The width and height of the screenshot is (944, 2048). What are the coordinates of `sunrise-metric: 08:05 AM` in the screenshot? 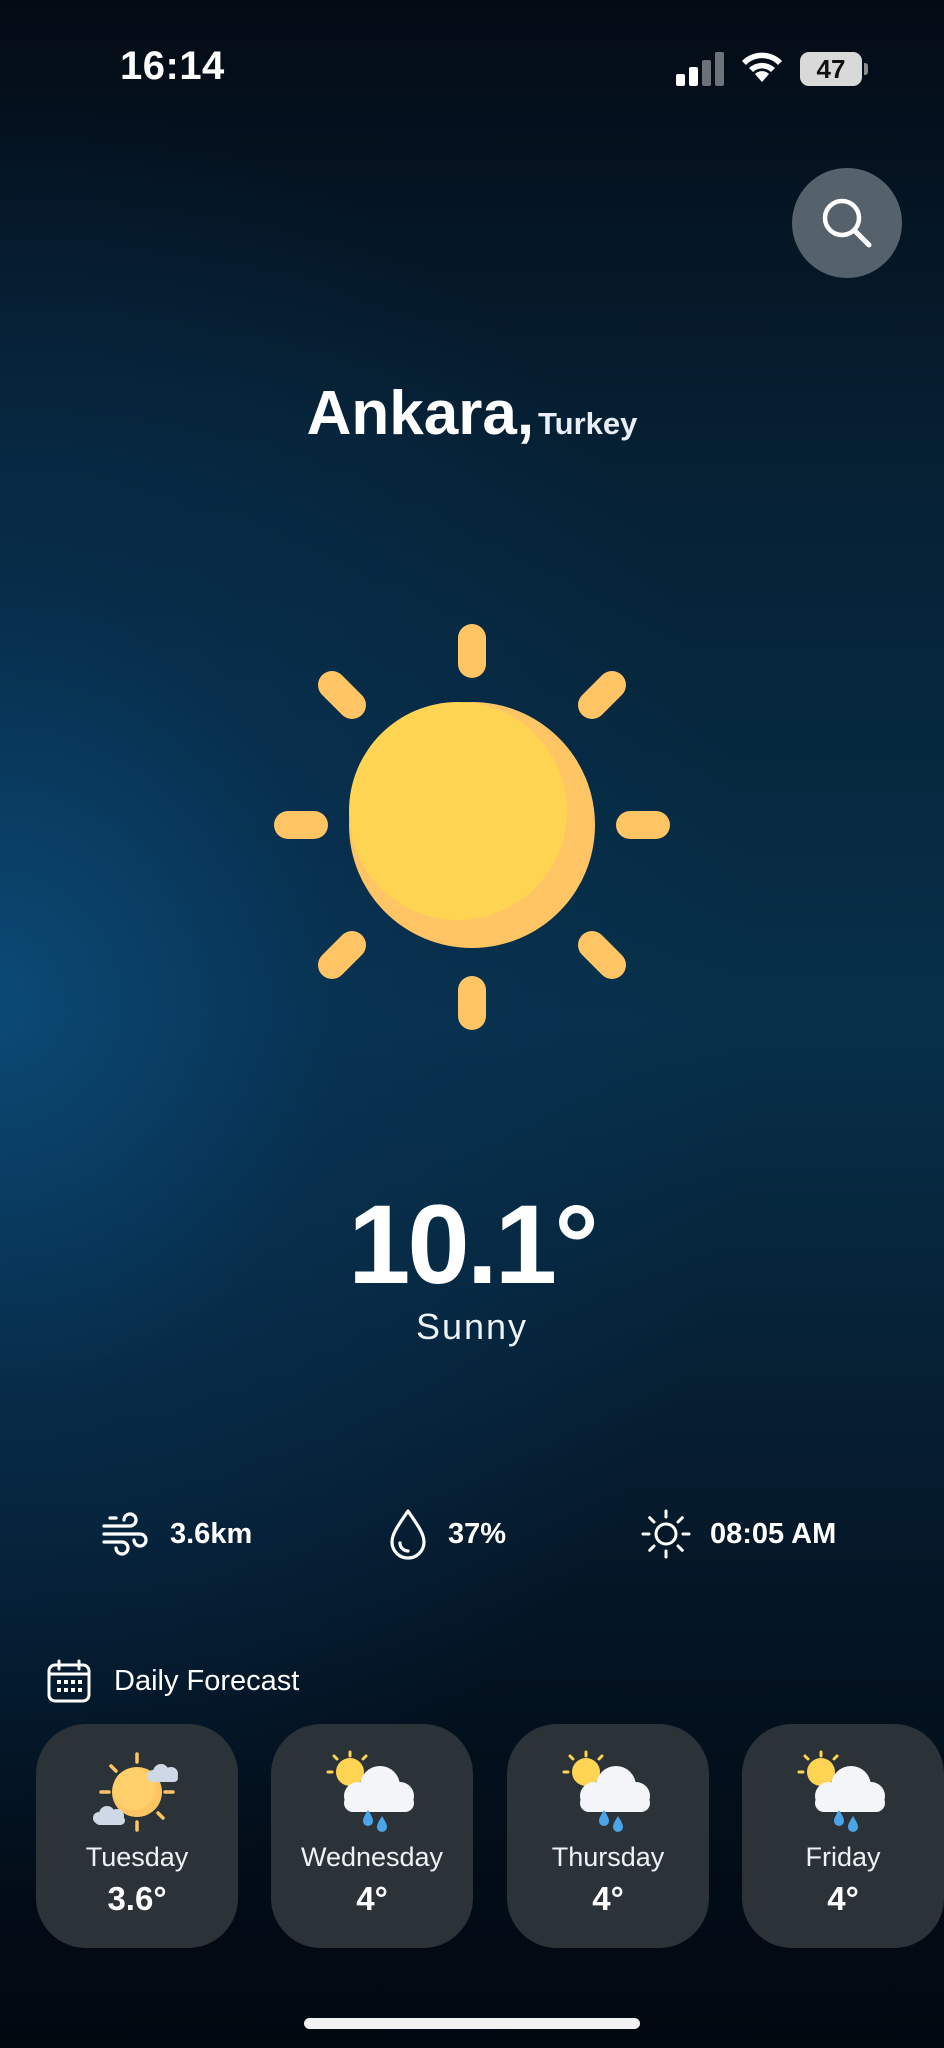 It's located at (738, 1534).